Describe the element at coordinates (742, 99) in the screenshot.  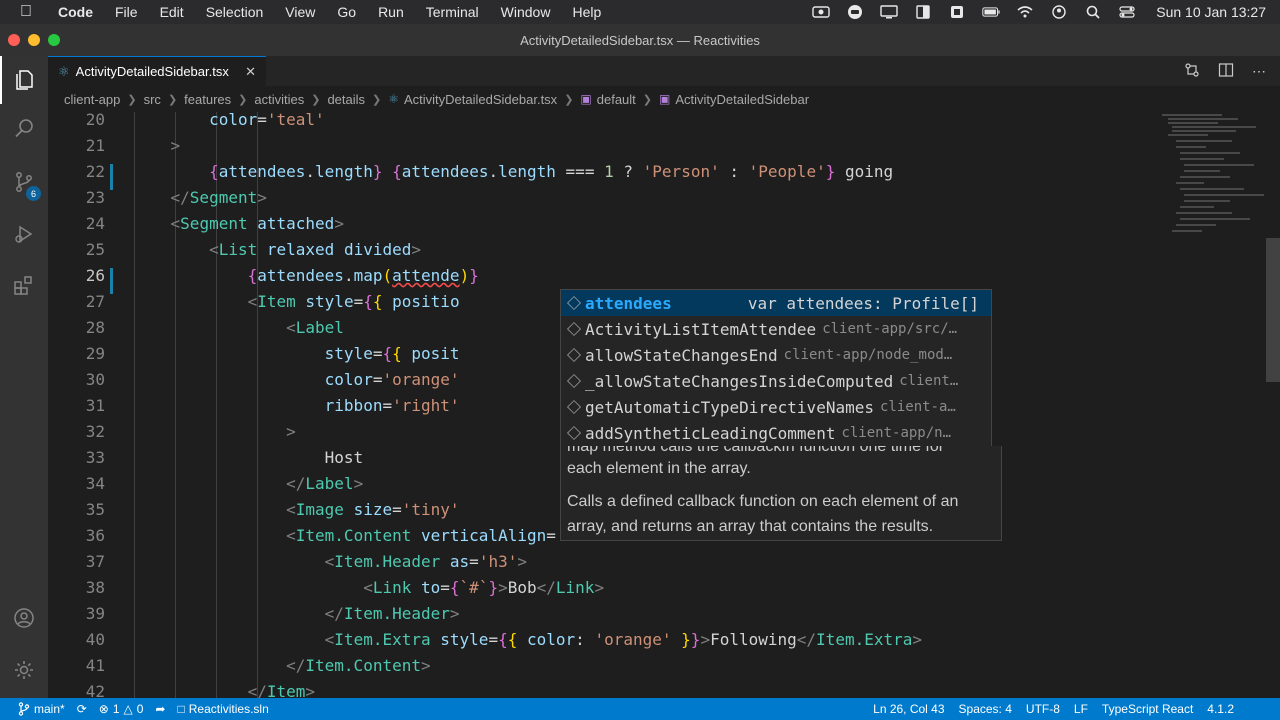
I see `breadcrumb-item: ActivityDetailedSidebar` at that location.